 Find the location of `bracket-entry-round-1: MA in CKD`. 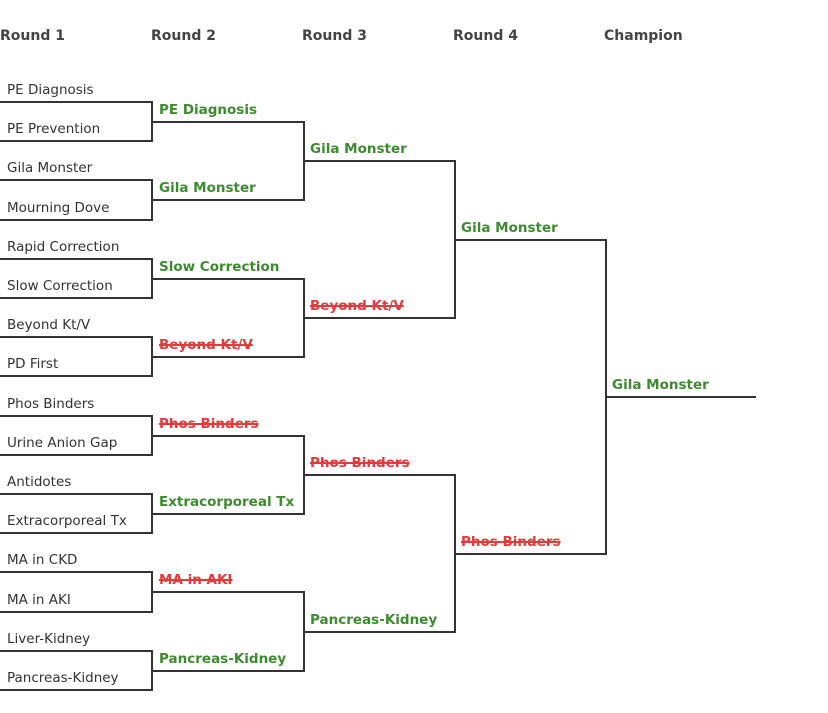

bracket-entry-round-1: MA in CKD is located at coordinates (42, 560).